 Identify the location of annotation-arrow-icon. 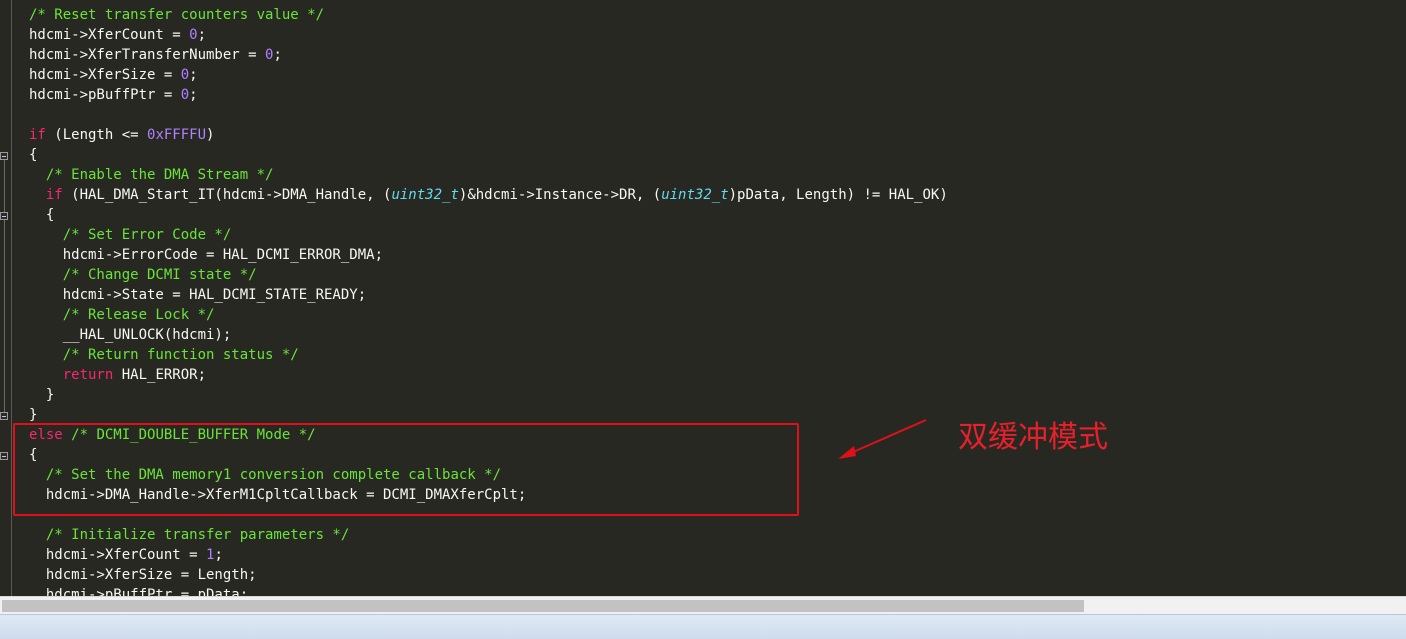
(882, 439).